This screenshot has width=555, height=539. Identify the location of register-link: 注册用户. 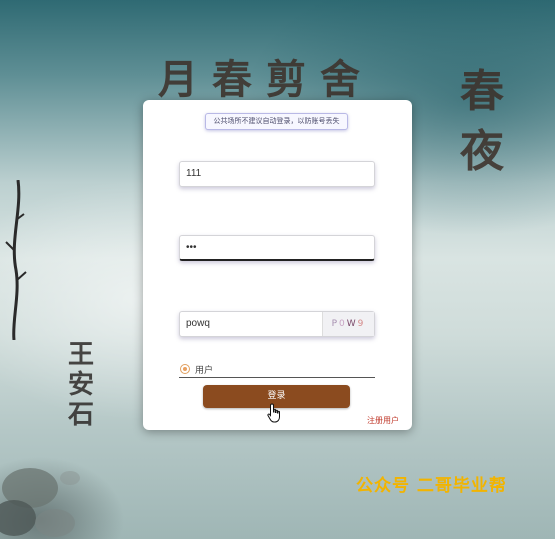
(383, 420).